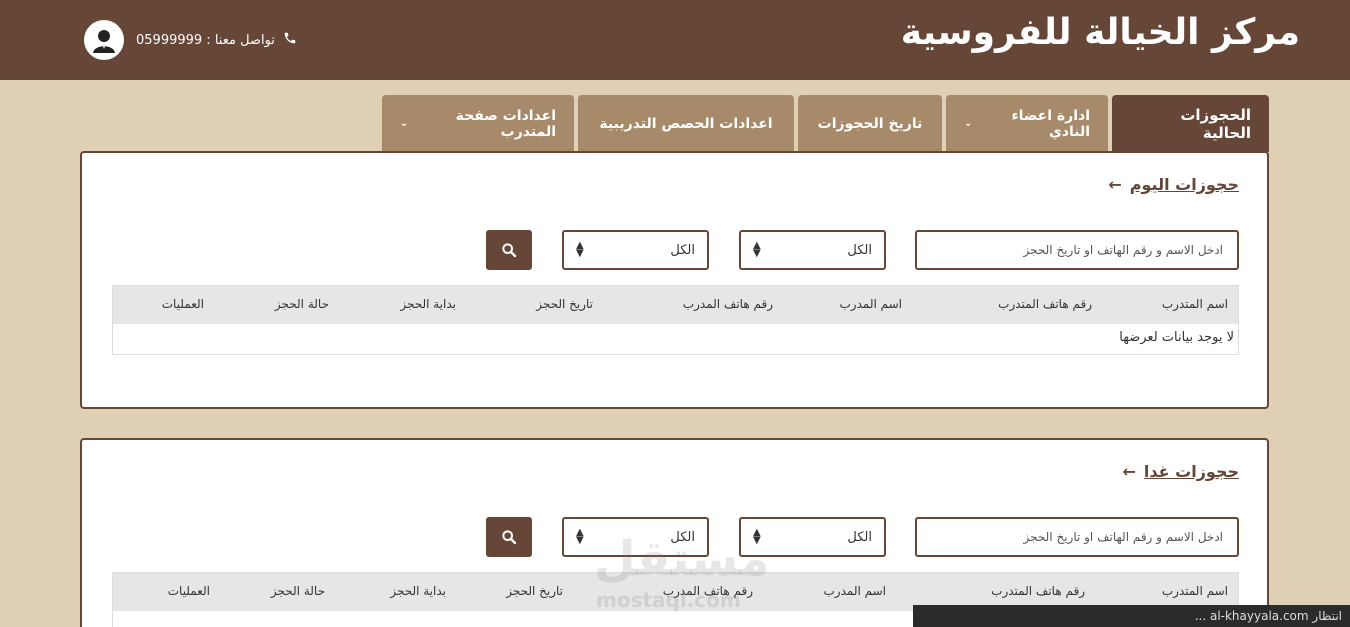 Image resolution: width=1350 pixels, height=627 pixels. Describe the element at coordinates (728, 304) in the screenshot. I see `column-header: رقم هاتف المدرب` at that location.